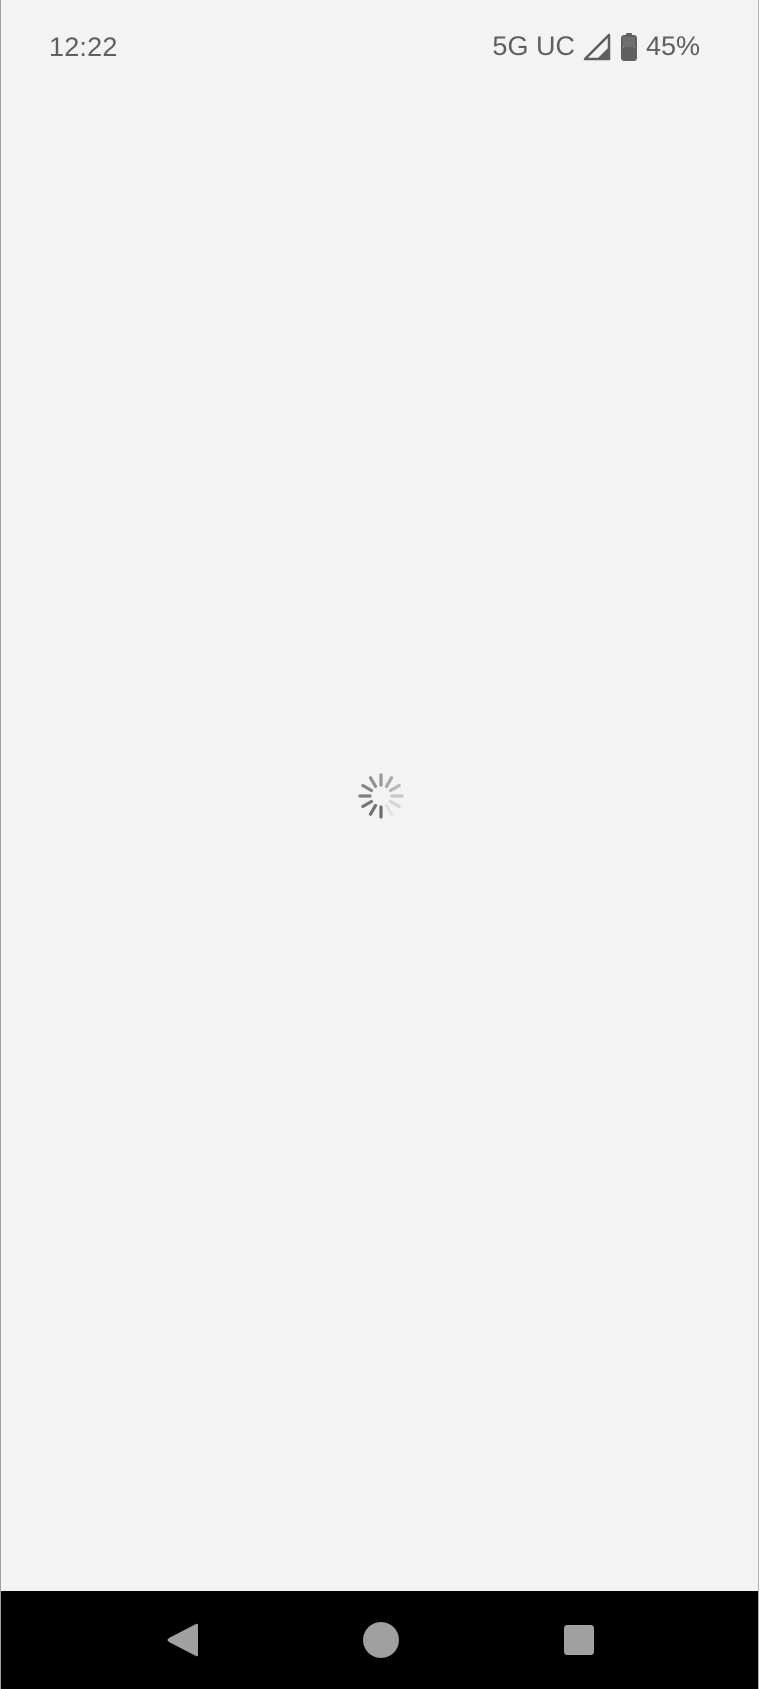 This screenshot has width=760, height=1689. What do you see at coordinates (379, 48) in the screenshot?
I see `status-bar: 12:22 5G UC 45%` at bounding box center [379, 48].